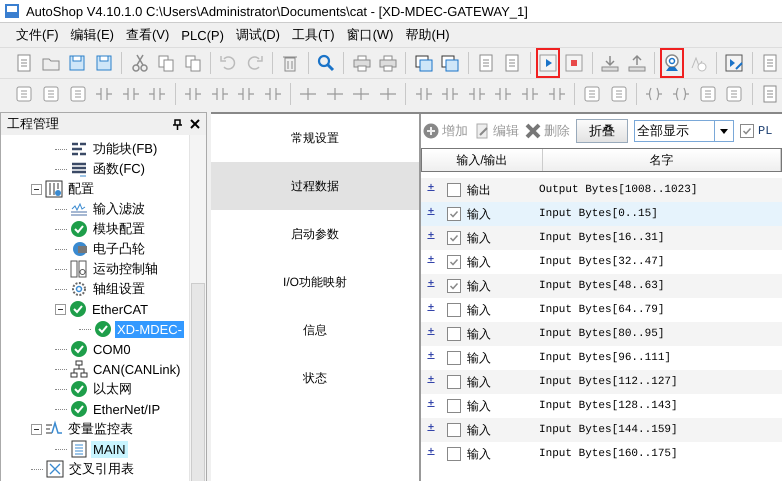 This screenshot has height=481, width=782. Describe the element at coordinates (258, 35) in the screenshot. I see `menu-item: 调试(D)` at that location.